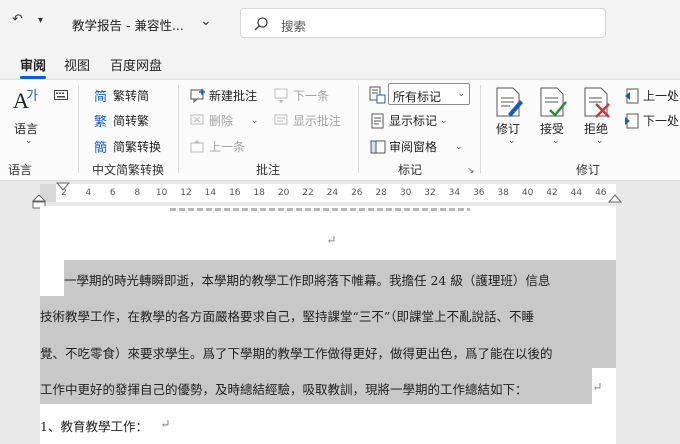 Image resolution: width=680 pixels, height=444 pixels. What do you see at coordinates (552, 128) in the screenshot?
I see `accept-change-button: 接受` at bounding box center [552, 128].